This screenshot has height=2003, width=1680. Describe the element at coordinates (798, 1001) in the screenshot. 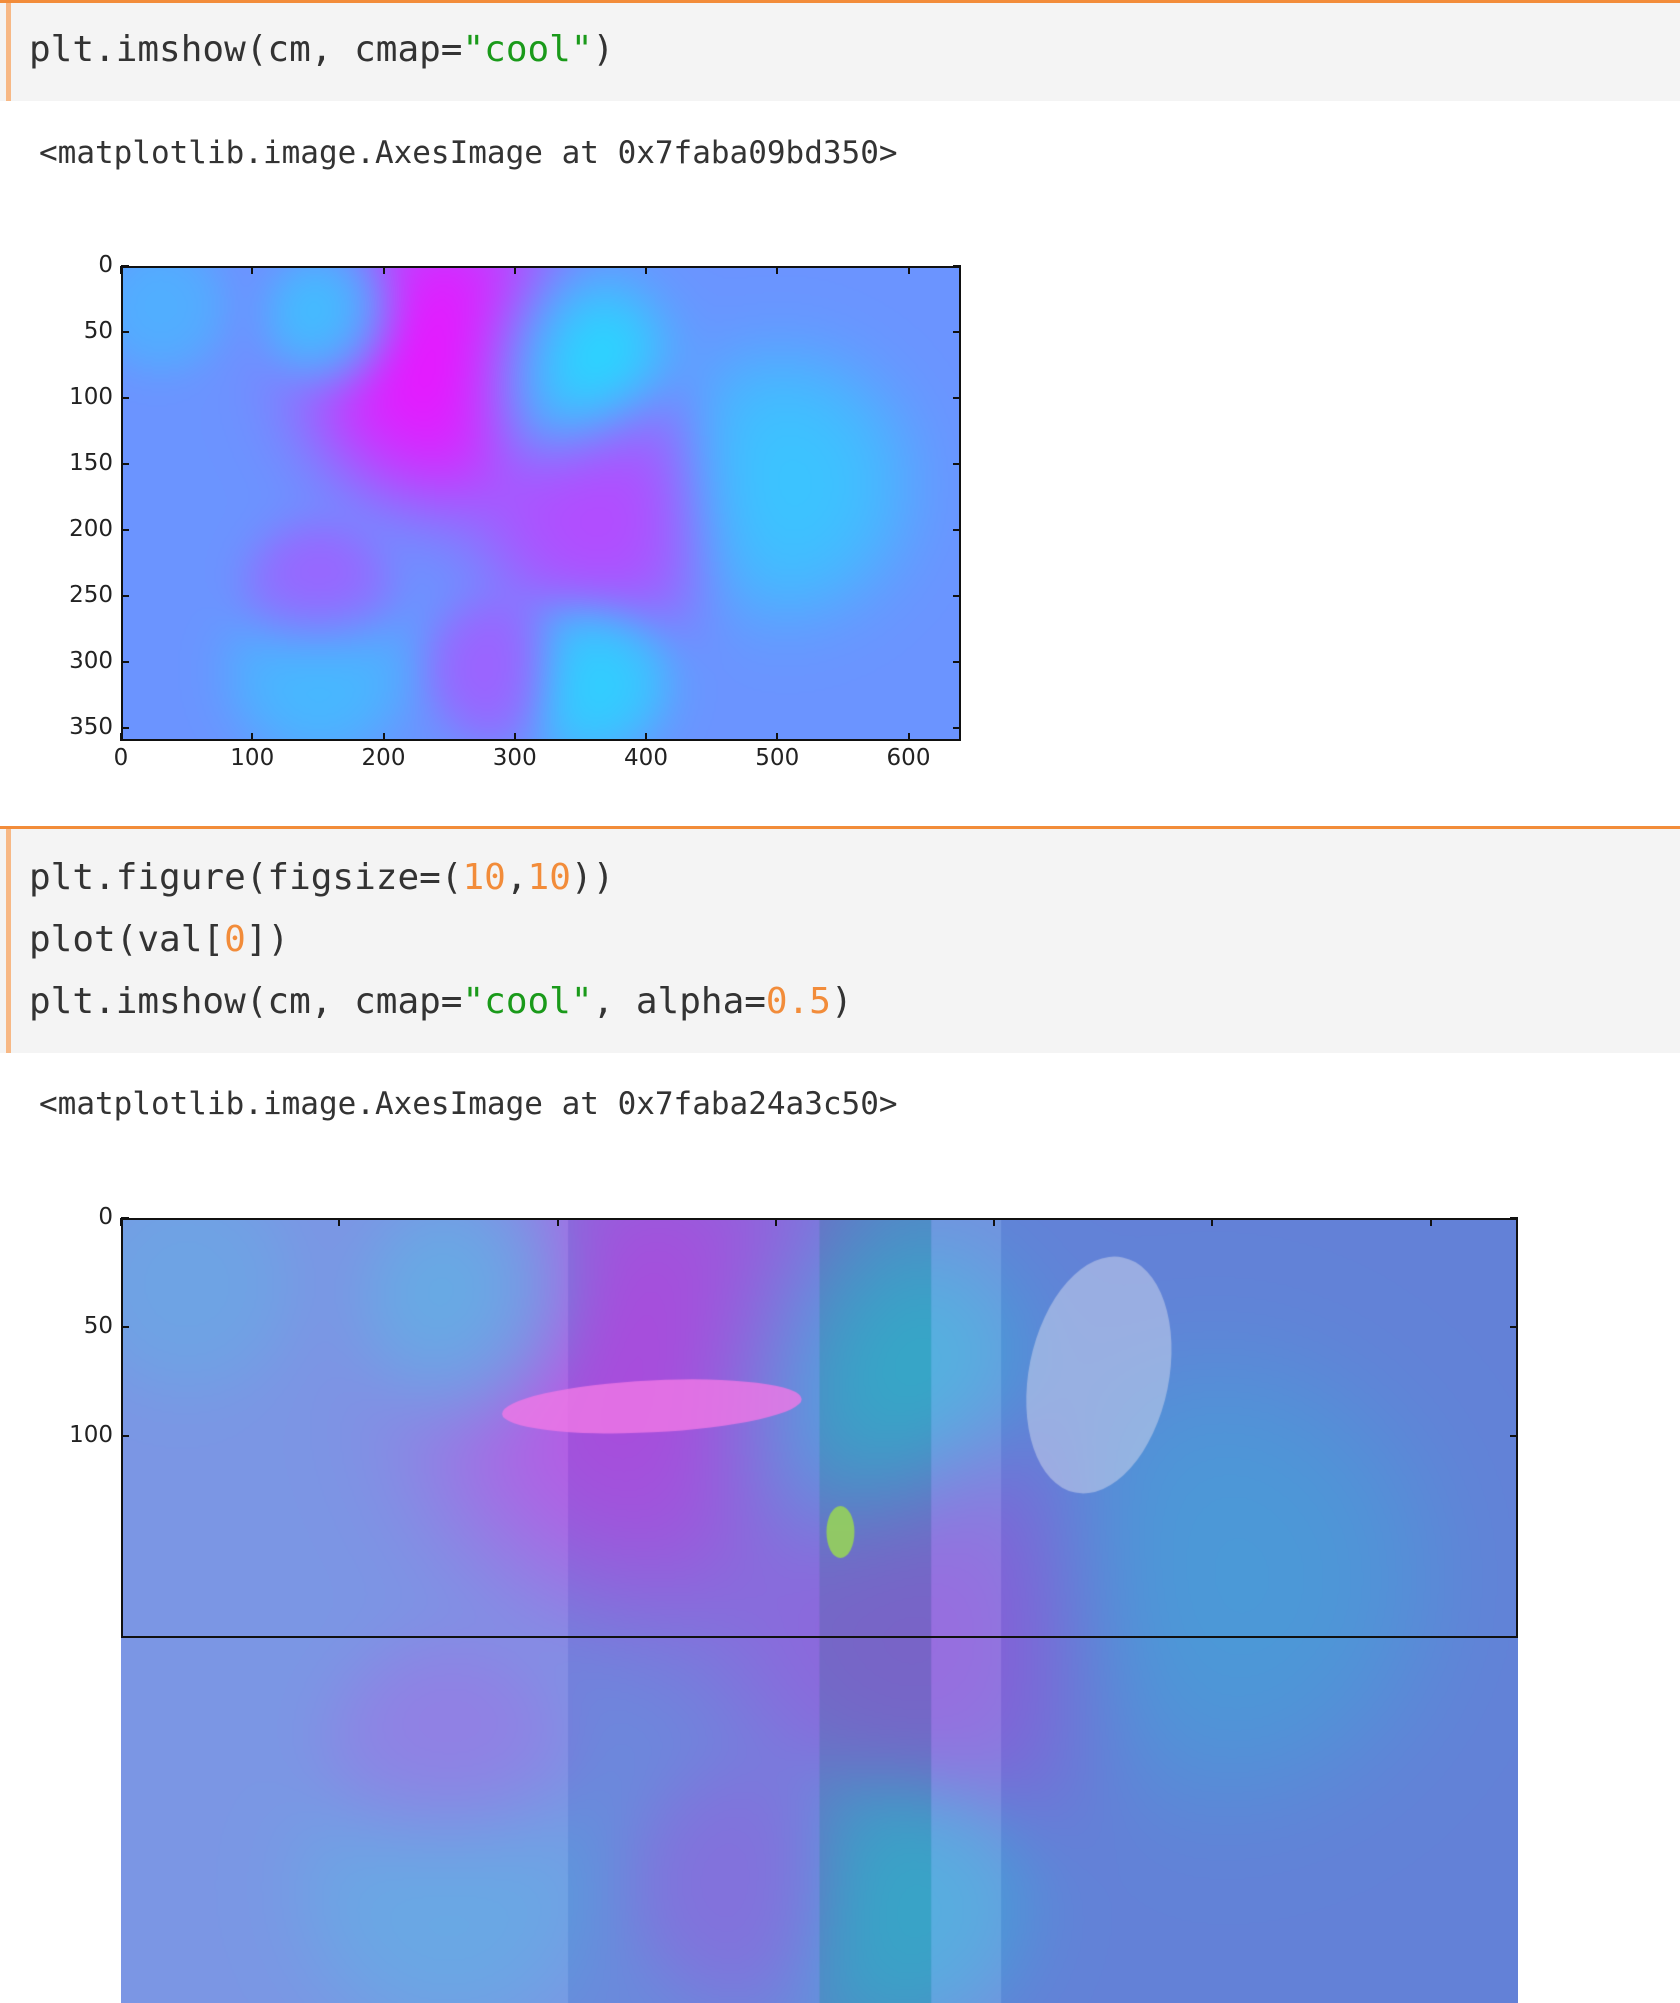

I see `code-number: 0.5` at that location.